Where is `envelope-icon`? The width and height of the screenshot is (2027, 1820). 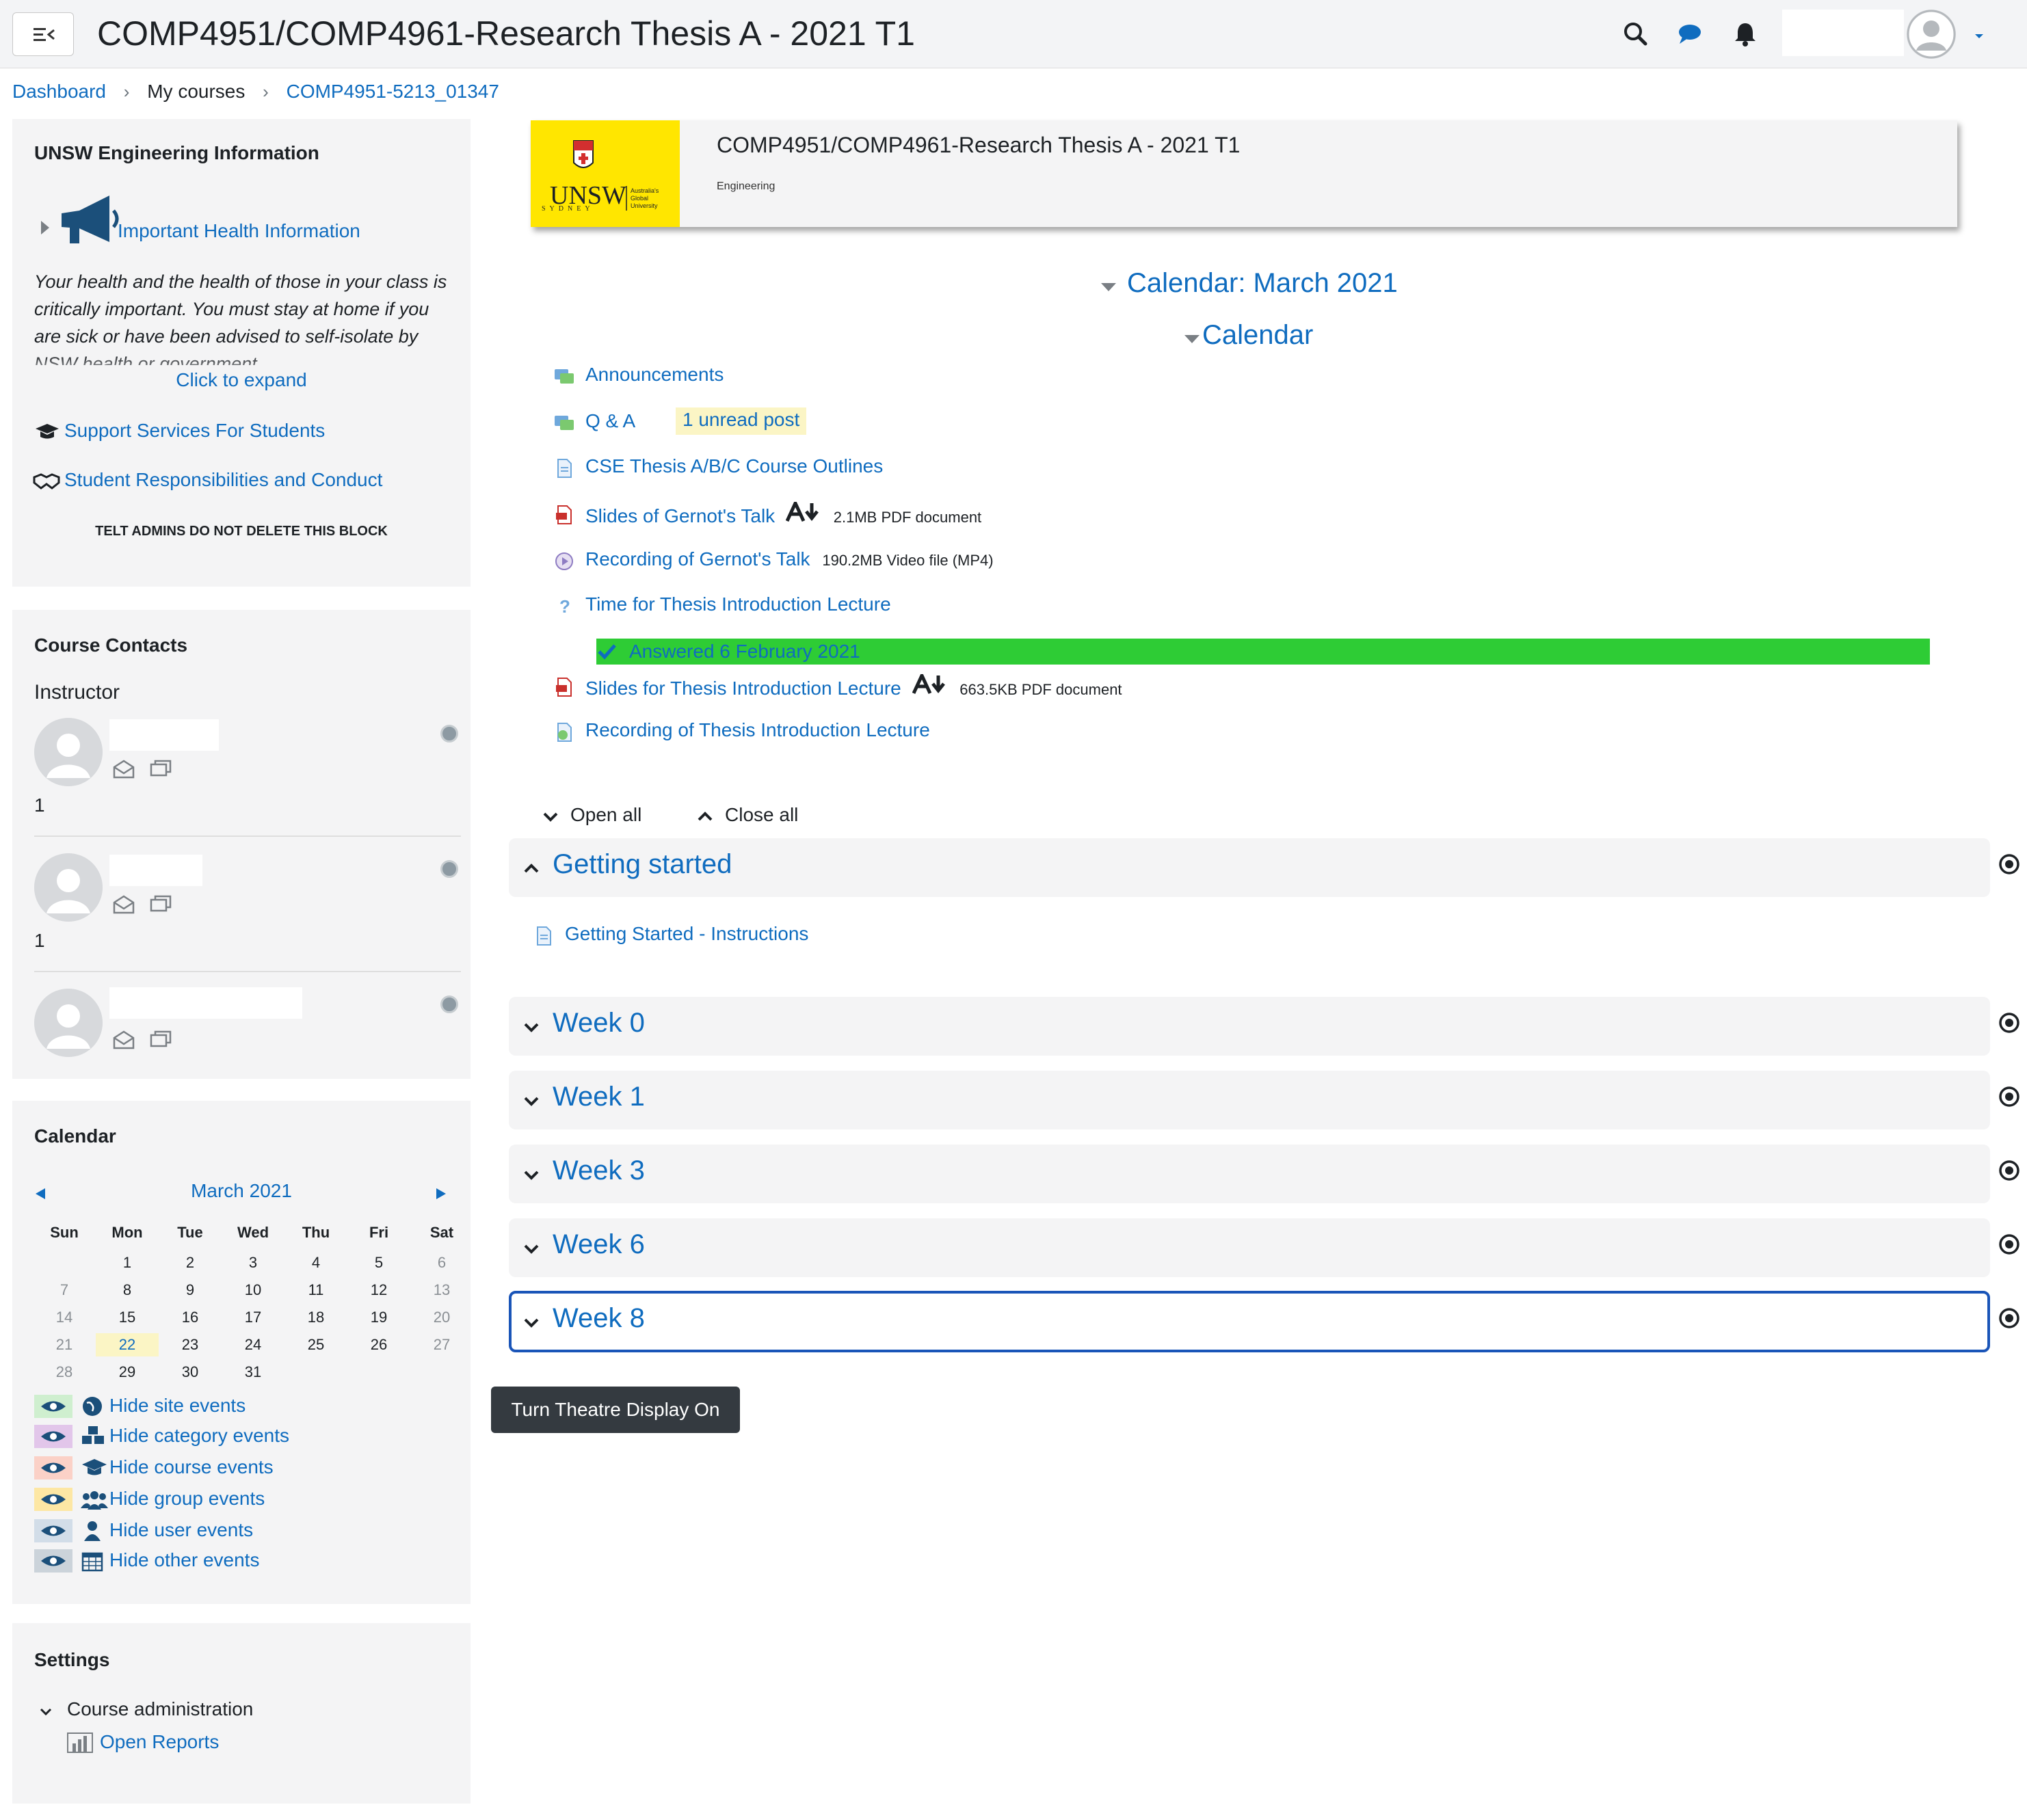 envelope-icon is located at coordinates (123, 771).